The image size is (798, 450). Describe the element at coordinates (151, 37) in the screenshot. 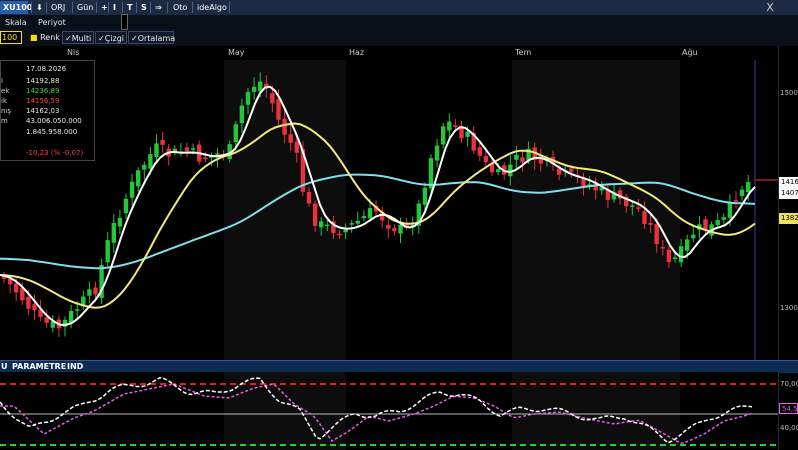

I see `ortalama-checkbox: ✓Ortalama` at that location.